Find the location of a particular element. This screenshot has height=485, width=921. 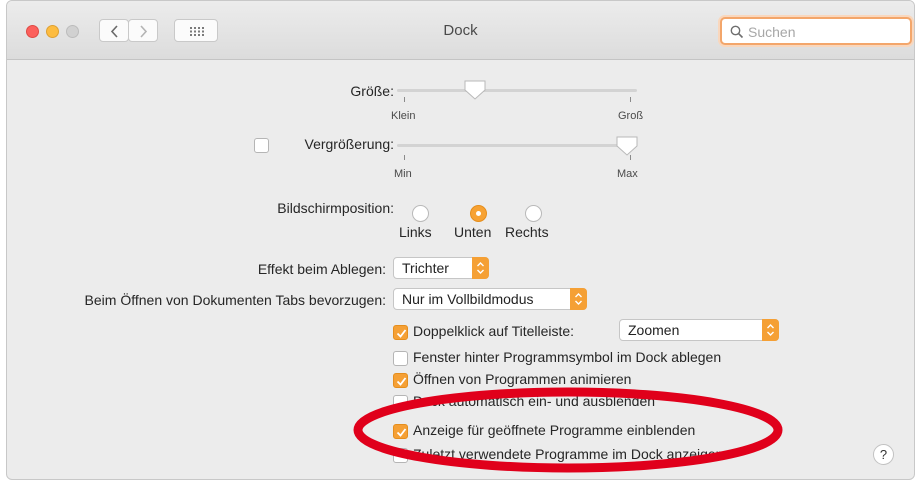

minimize-into-icon-checkbox is located at coordinates (400, 358).